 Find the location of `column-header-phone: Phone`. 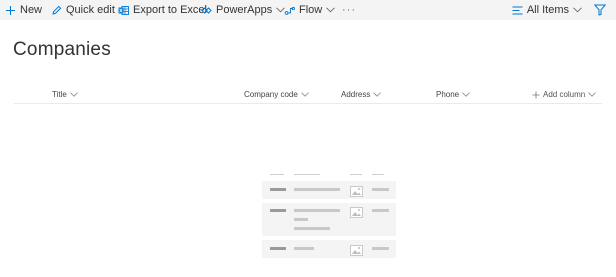

column-header-phone: Phone is located at coordinates (453, 94).